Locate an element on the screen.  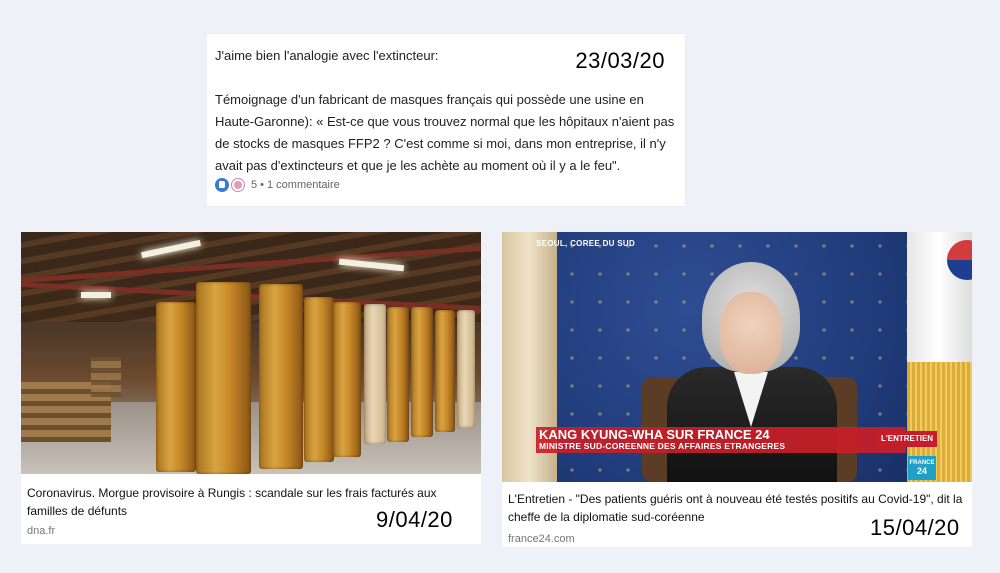
support-icon is located at coordinates (238, 185).